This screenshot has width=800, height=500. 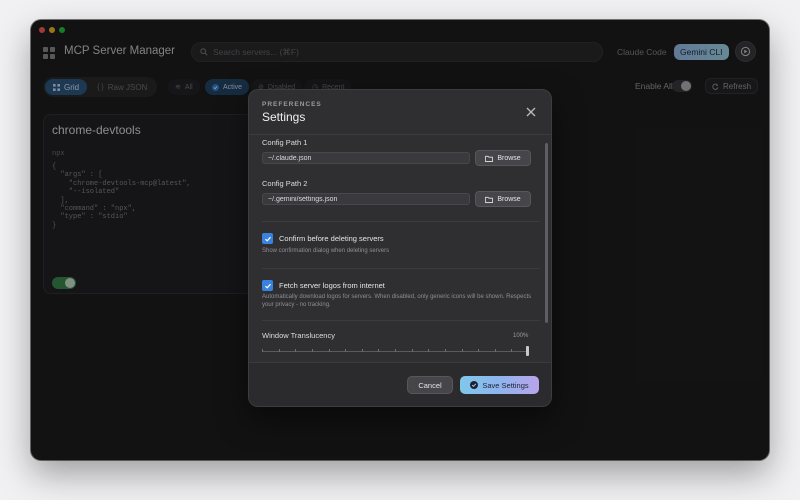 I want to click on browse-button-1: Browse, so click(x=503, y=158).